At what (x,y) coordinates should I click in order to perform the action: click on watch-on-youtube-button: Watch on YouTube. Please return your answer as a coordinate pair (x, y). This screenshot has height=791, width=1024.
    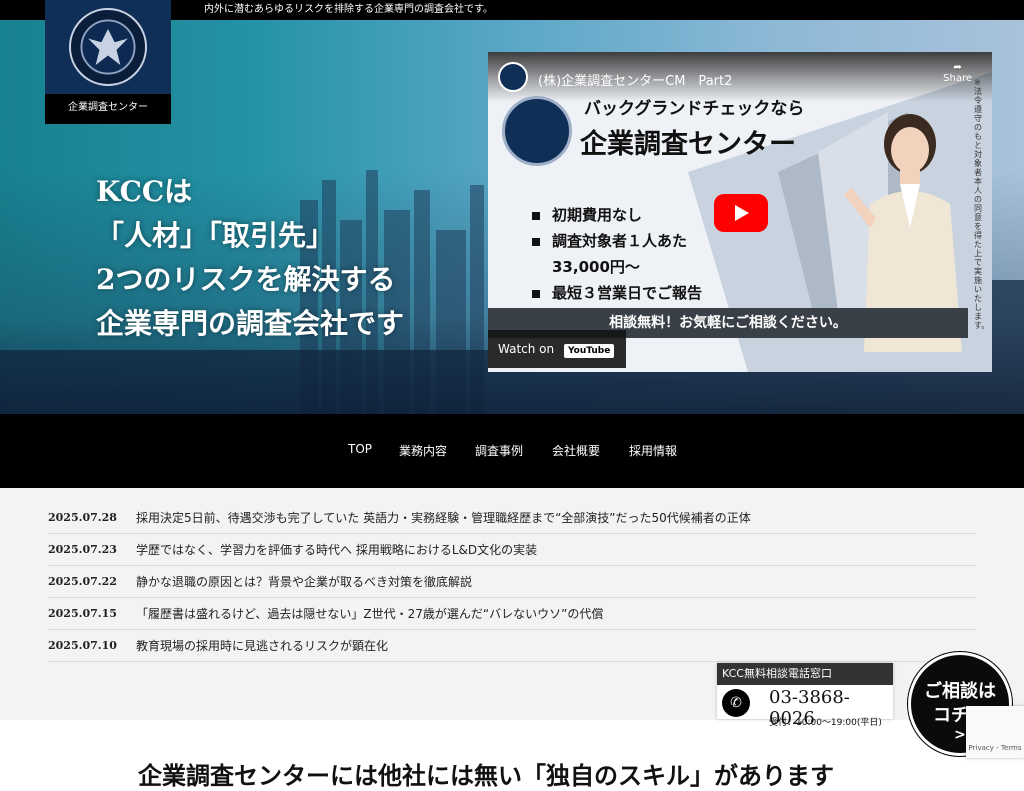
    Looking at the image, I should click on (557, 349).